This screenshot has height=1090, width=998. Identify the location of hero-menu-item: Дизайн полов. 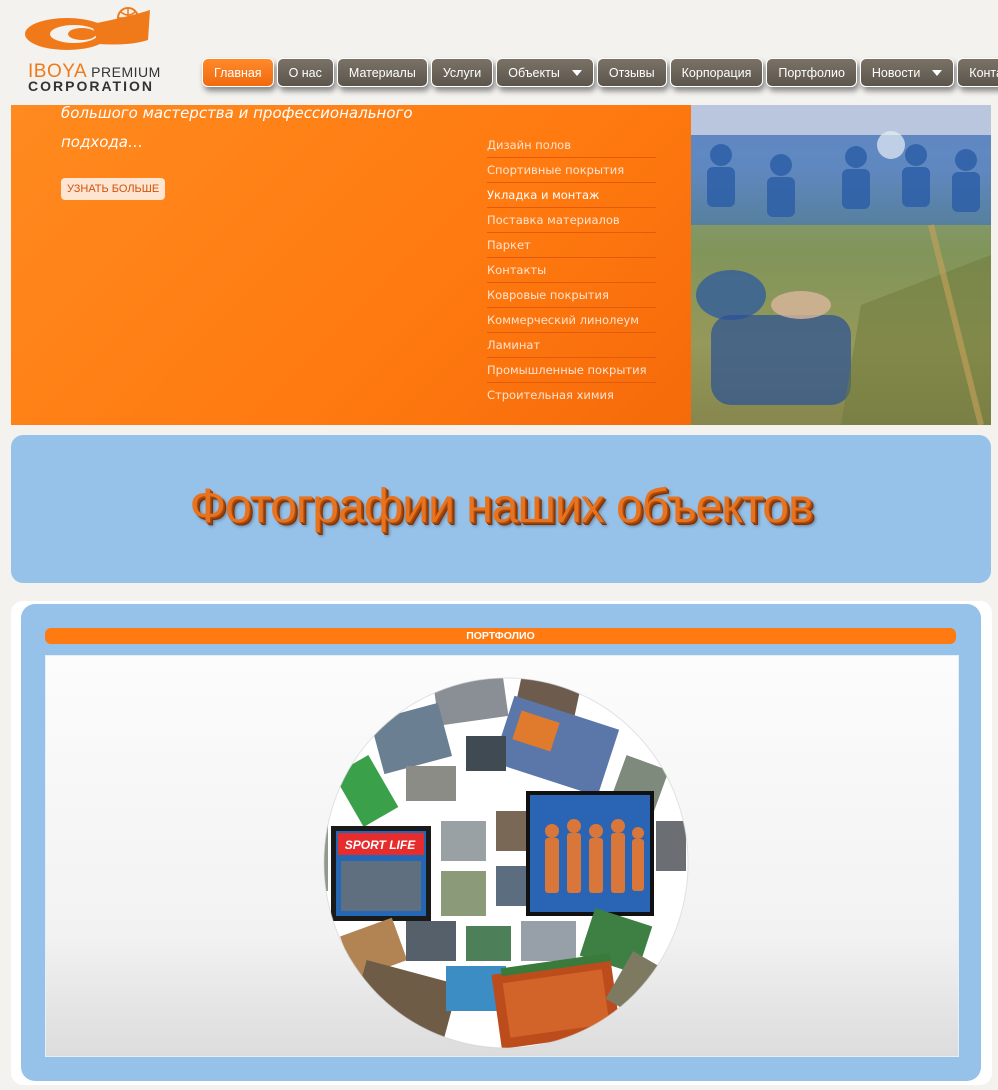
(571, 145).